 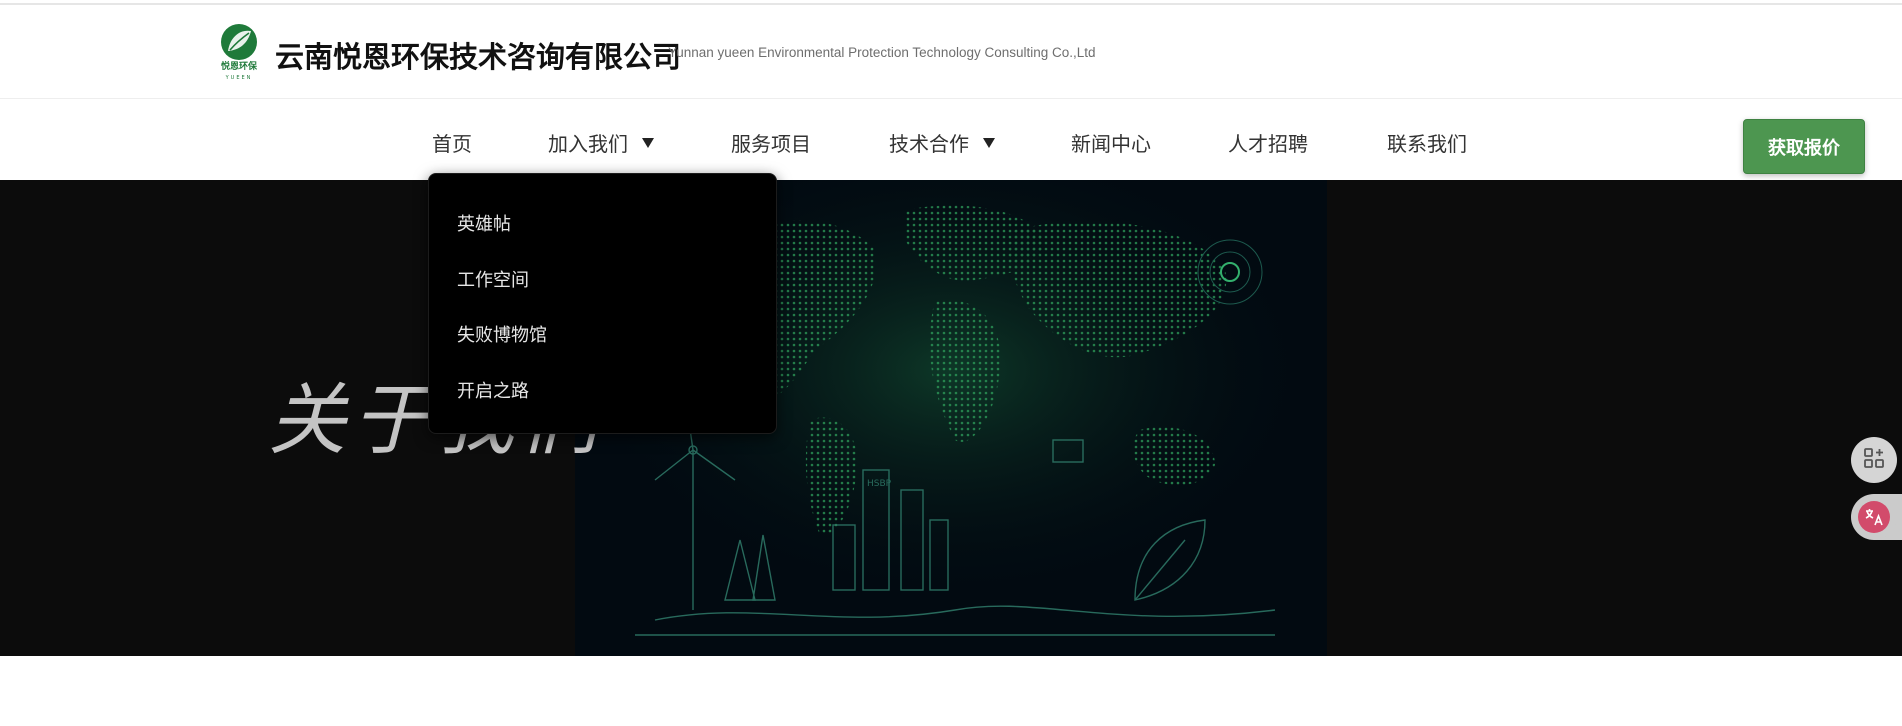 I want to click on nav-item-tech-cooperation: 技术合作, so click(x=942, y=142).